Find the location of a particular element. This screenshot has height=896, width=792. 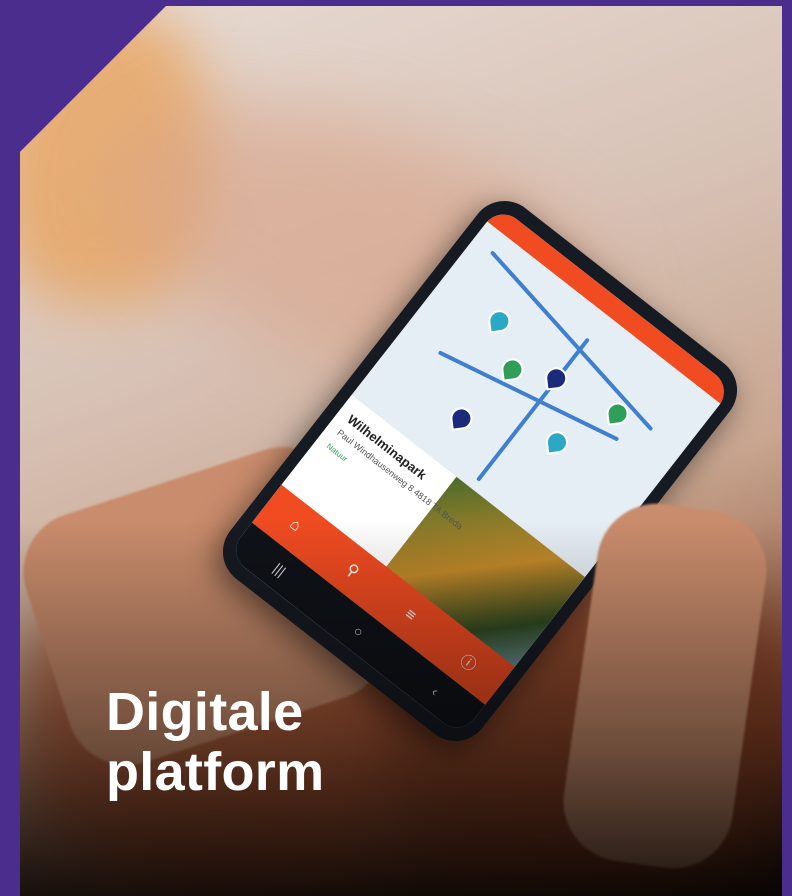

headline: Digitale platform is located at coordinates (215, 742).